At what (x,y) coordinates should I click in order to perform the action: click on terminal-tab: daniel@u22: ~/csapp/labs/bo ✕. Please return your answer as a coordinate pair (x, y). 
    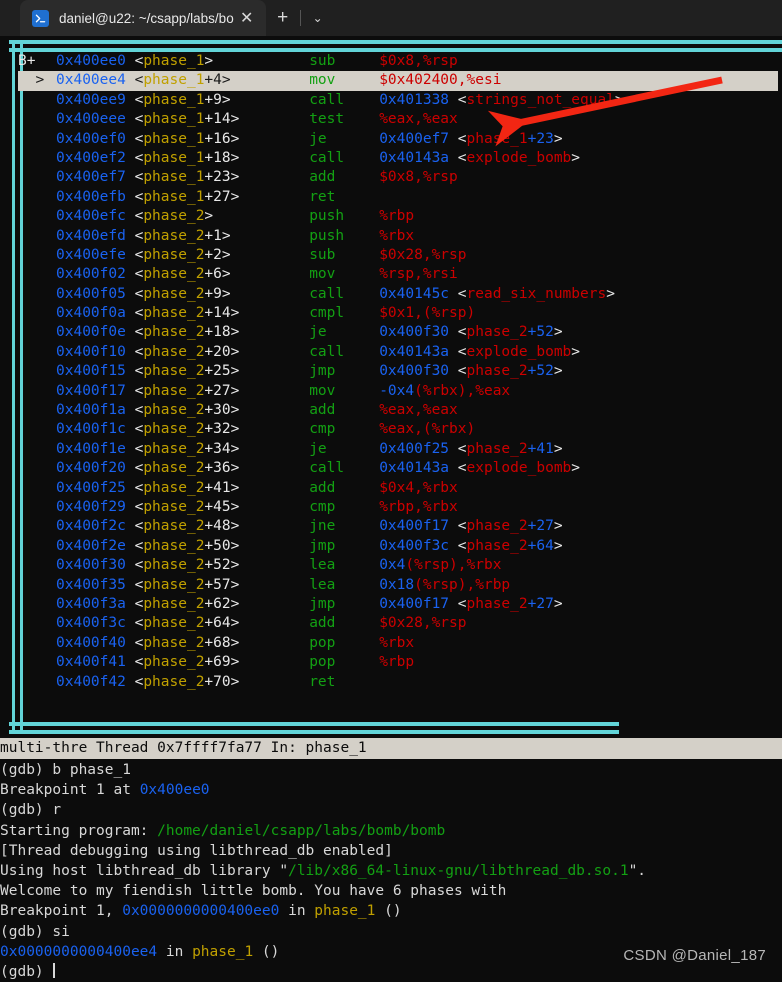
    Looking at the image, I should click on (143, 18).